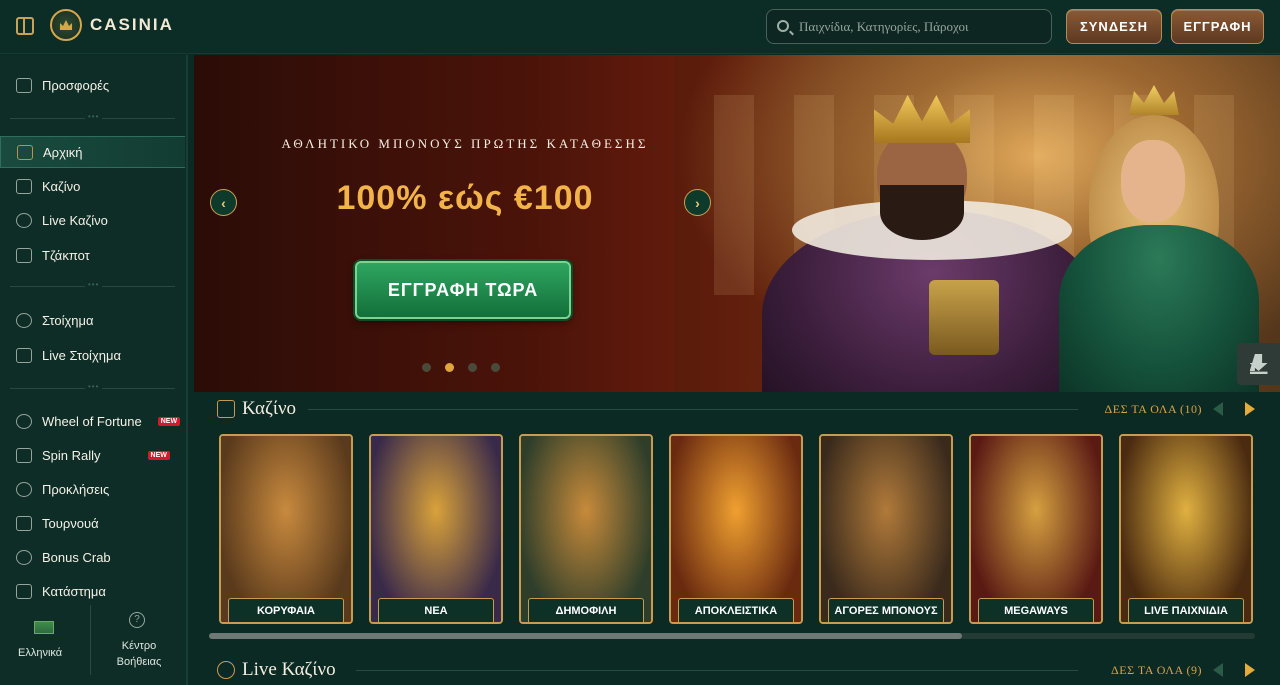  I want to click on wheel-icon, so click(24, 421).